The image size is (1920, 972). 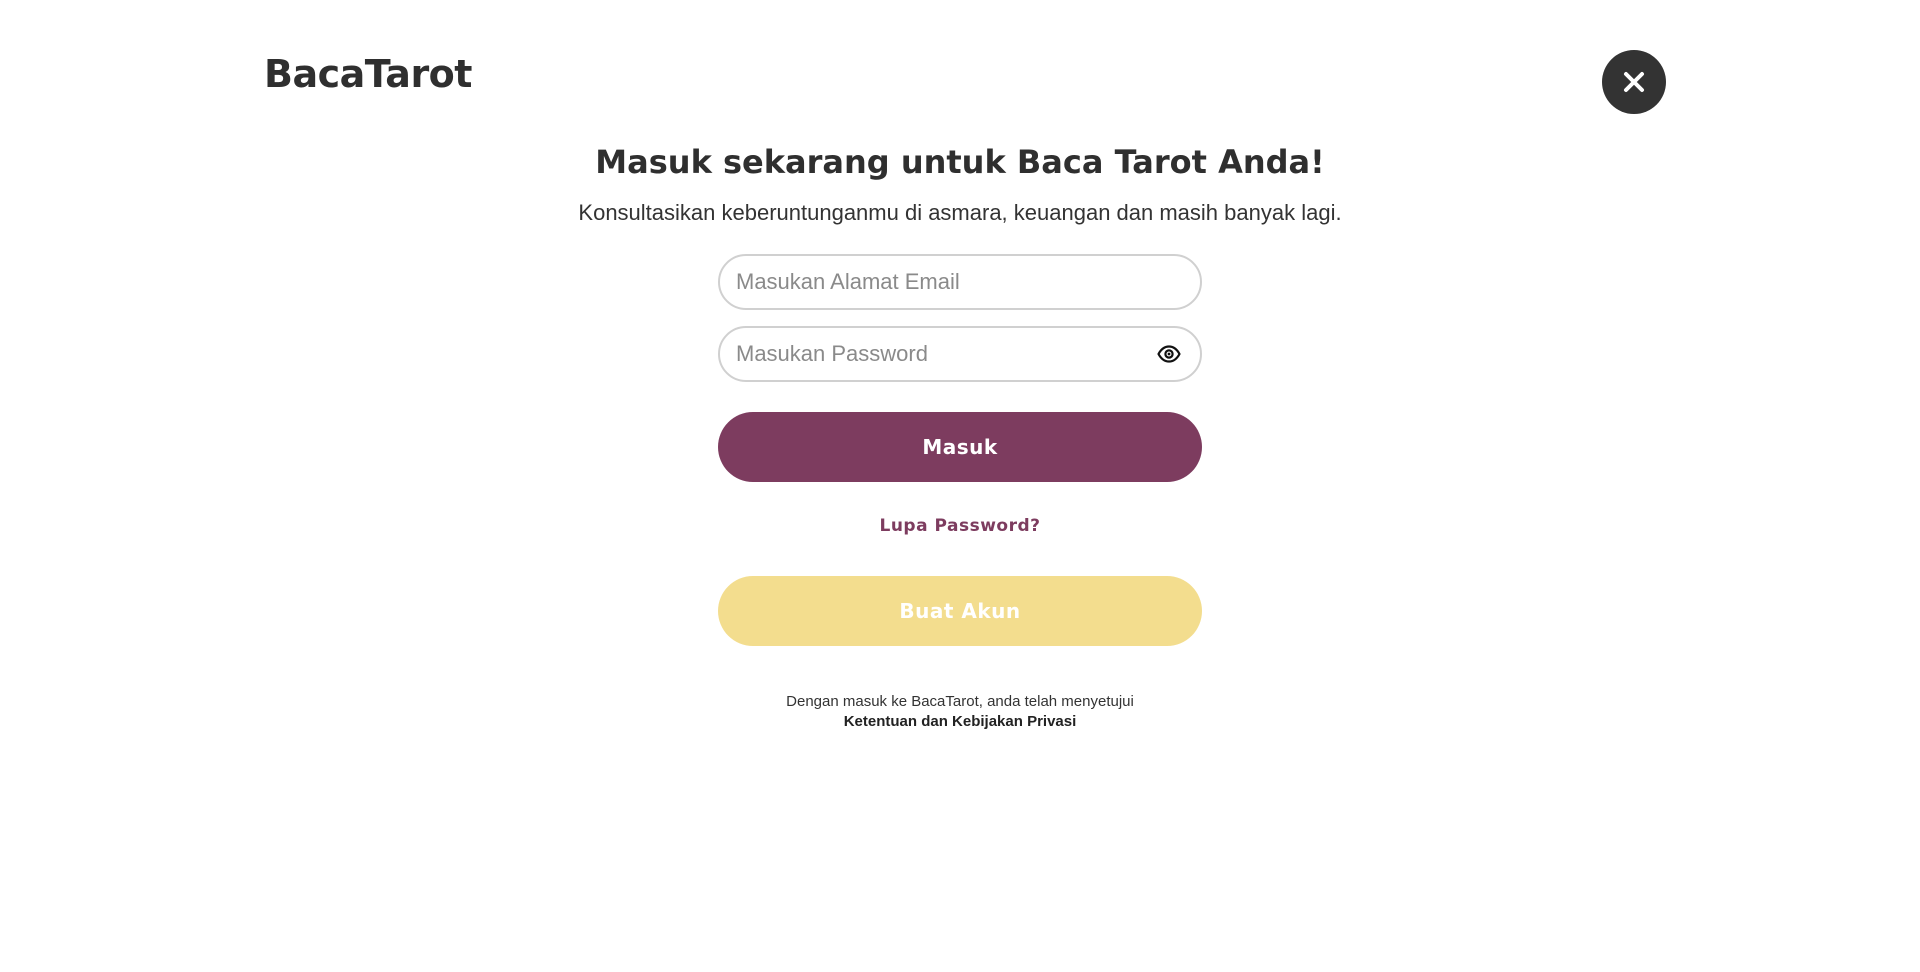 What do you see at coordinates (960, 722) in the screenshot?
I see `terms-link: Ketentuan dan Kebijakan Privasi` at bounding box center [960, 722].